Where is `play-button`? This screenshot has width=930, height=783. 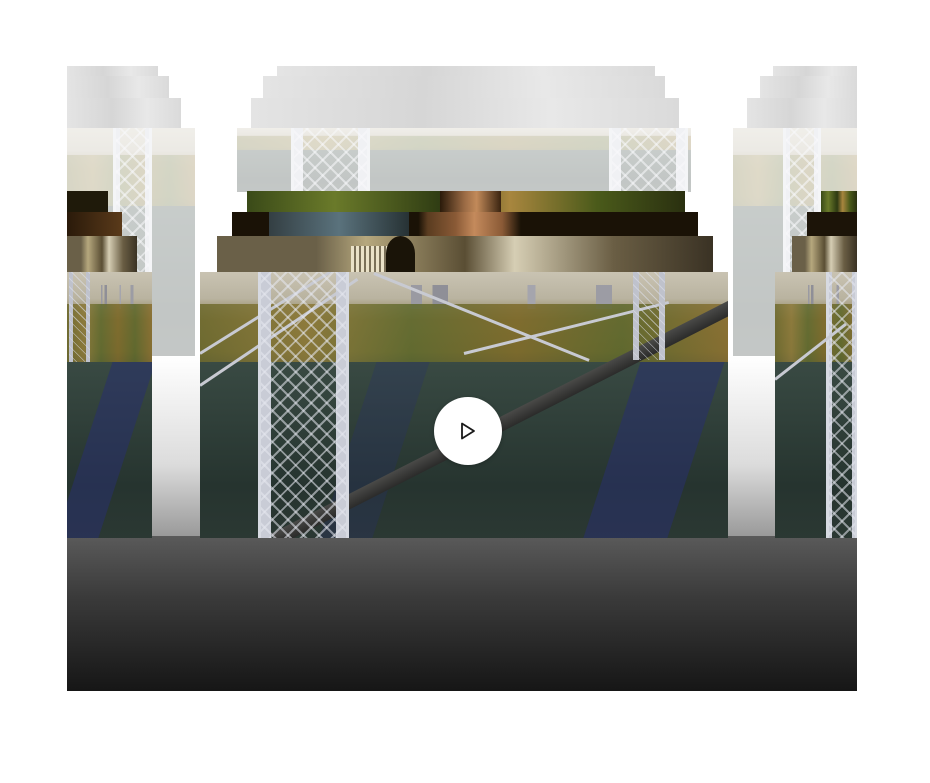
play-button is located at coordinates (468, 431).